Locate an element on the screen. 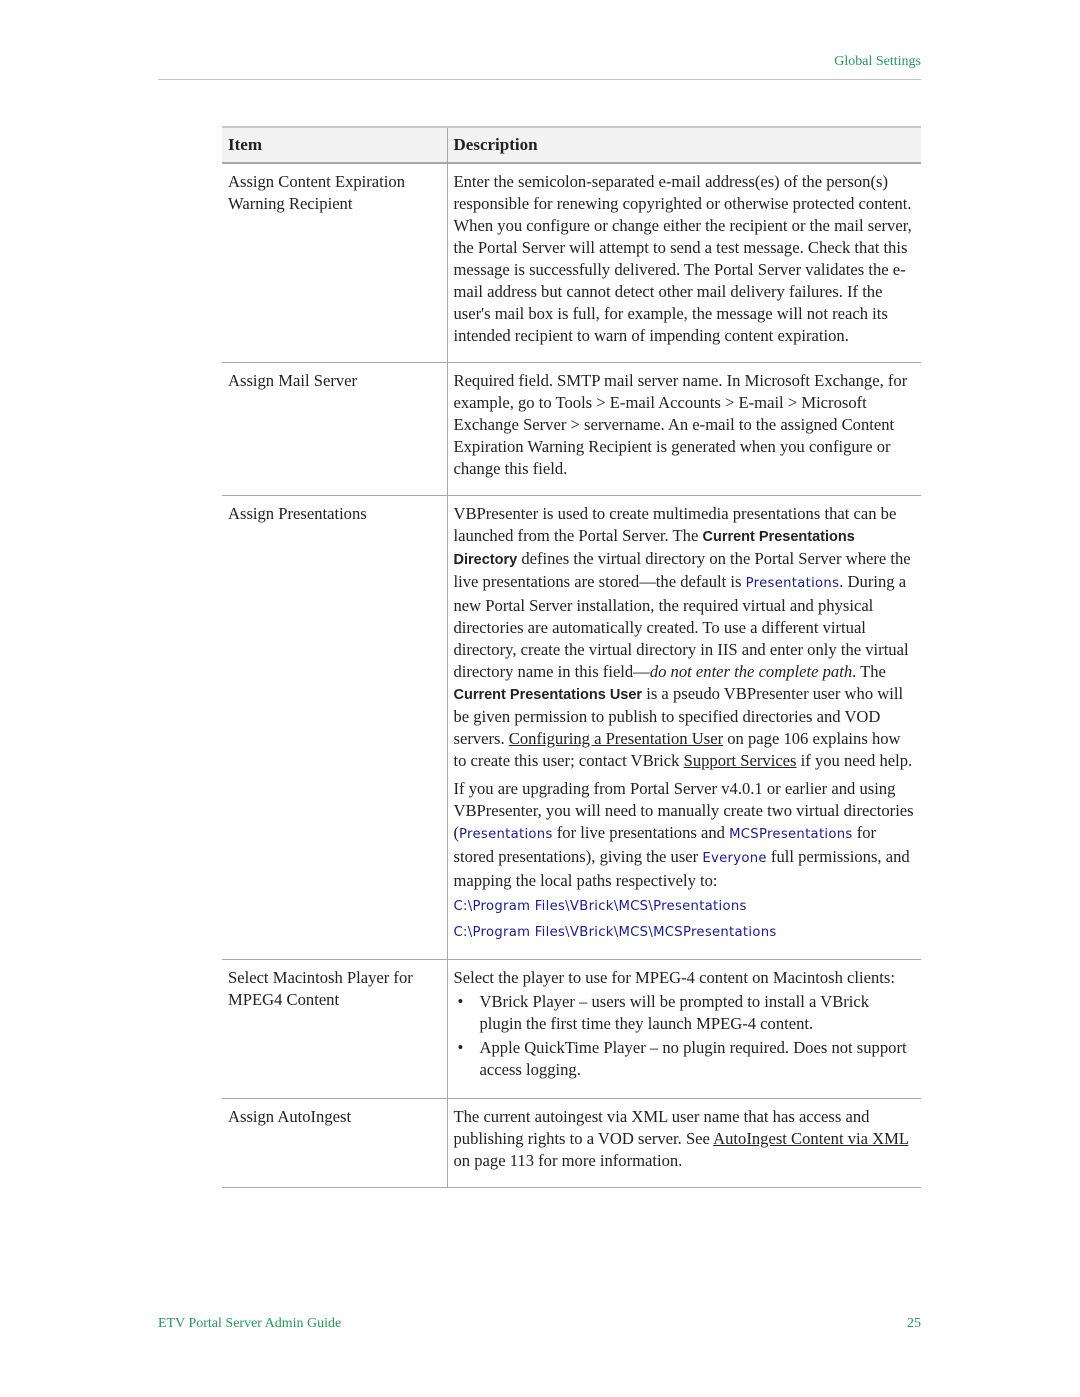 The height and width of the screenshot is (1397, 1080). text-run: for live presentations and is located at coordinates (641, 832).